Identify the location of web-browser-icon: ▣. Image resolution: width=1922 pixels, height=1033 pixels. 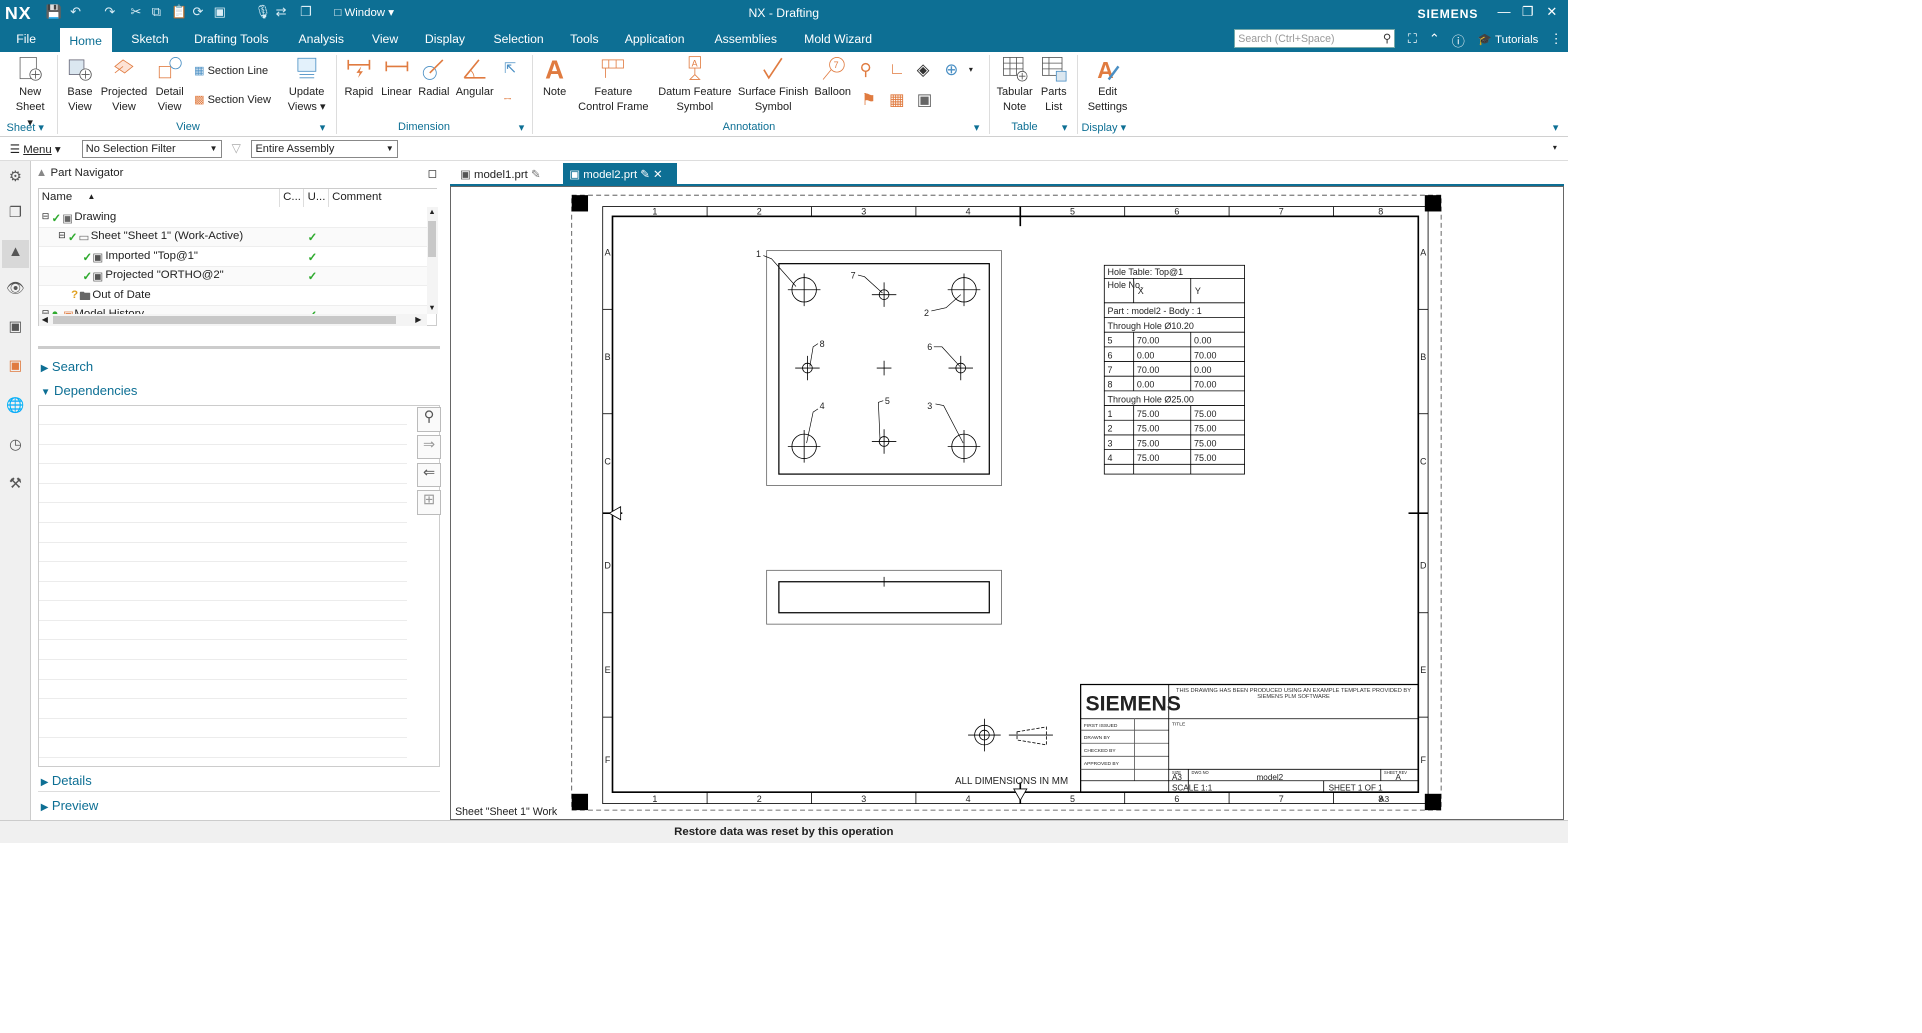
(16, 328).